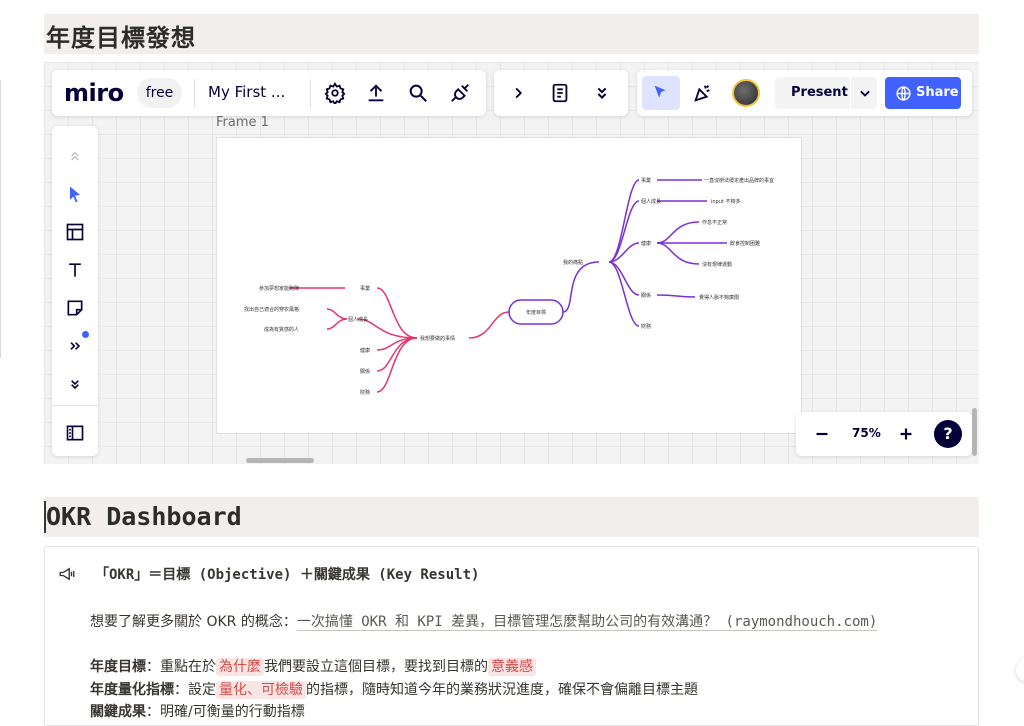 This screenshot has height=726, width=1024. Describe the element at coordinates (75, 194) in the screenshot. I see `pointer-icon` at that location.